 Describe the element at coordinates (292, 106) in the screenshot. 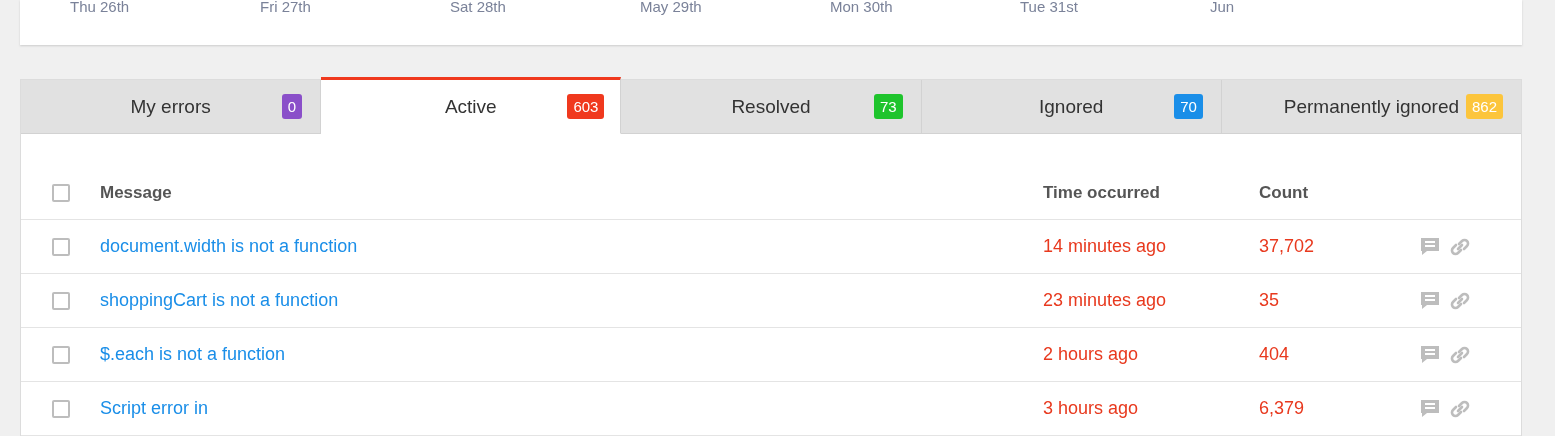

I see `count-badge: 0` at that location.